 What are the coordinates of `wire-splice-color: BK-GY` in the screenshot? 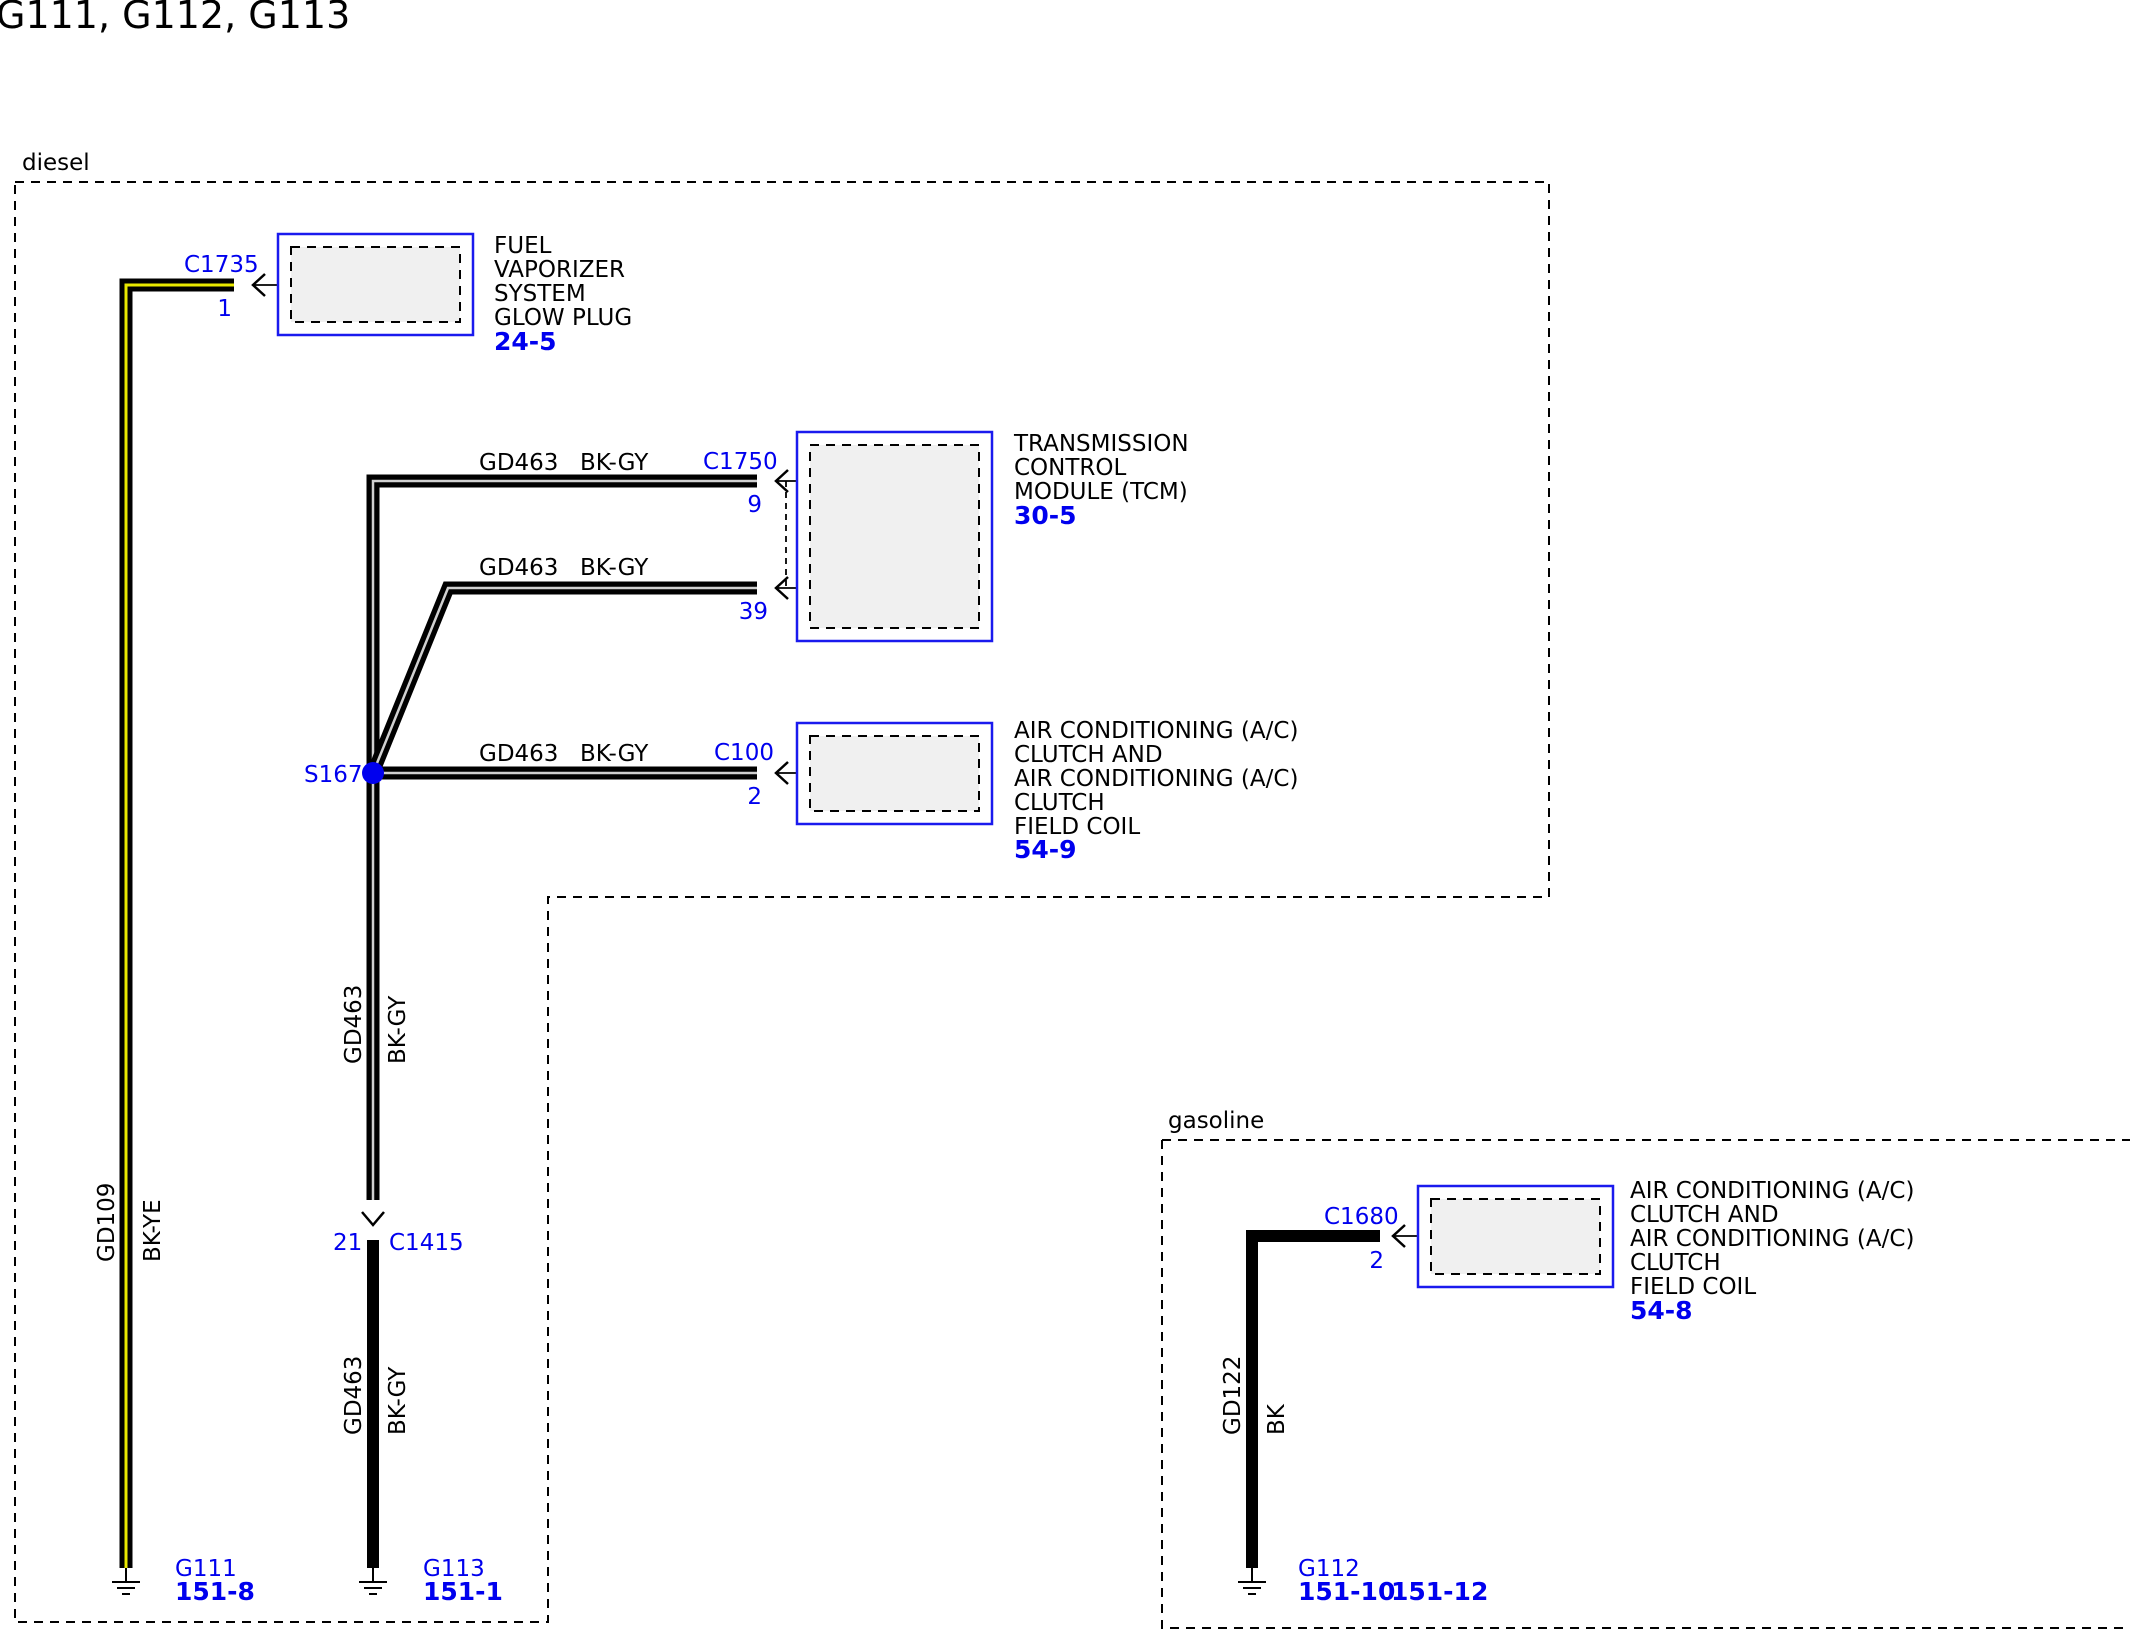 It's located at (398, 1029).